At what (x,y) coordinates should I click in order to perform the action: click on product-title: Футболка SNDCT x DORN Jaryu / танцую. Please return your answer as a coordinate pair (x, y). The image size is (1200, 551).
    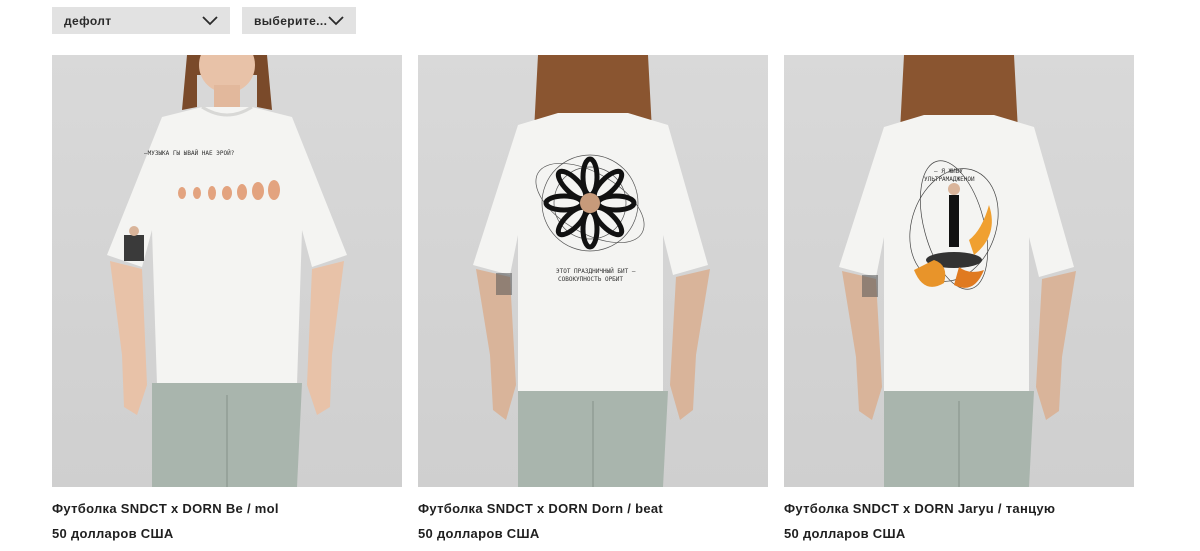
    Looking at the image, I should click on (959, 508).